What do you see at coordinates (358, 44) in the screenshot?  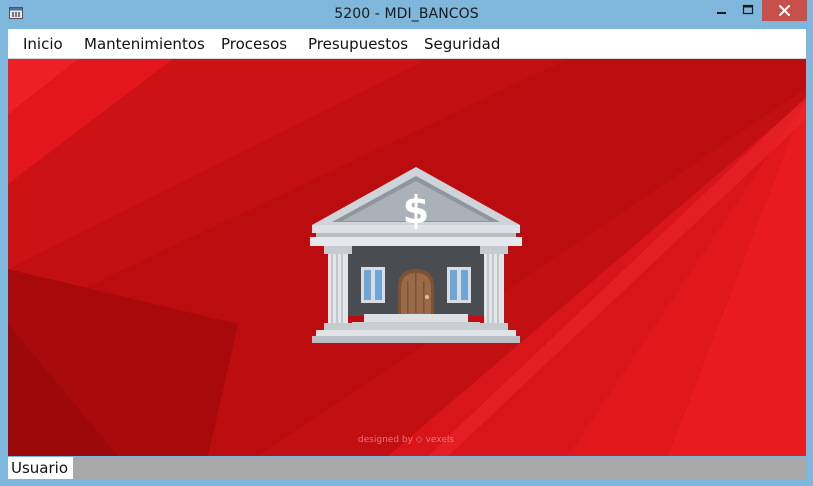 I see `menu-presupuestos: Presupuestos` at bounding box center [358, 44].